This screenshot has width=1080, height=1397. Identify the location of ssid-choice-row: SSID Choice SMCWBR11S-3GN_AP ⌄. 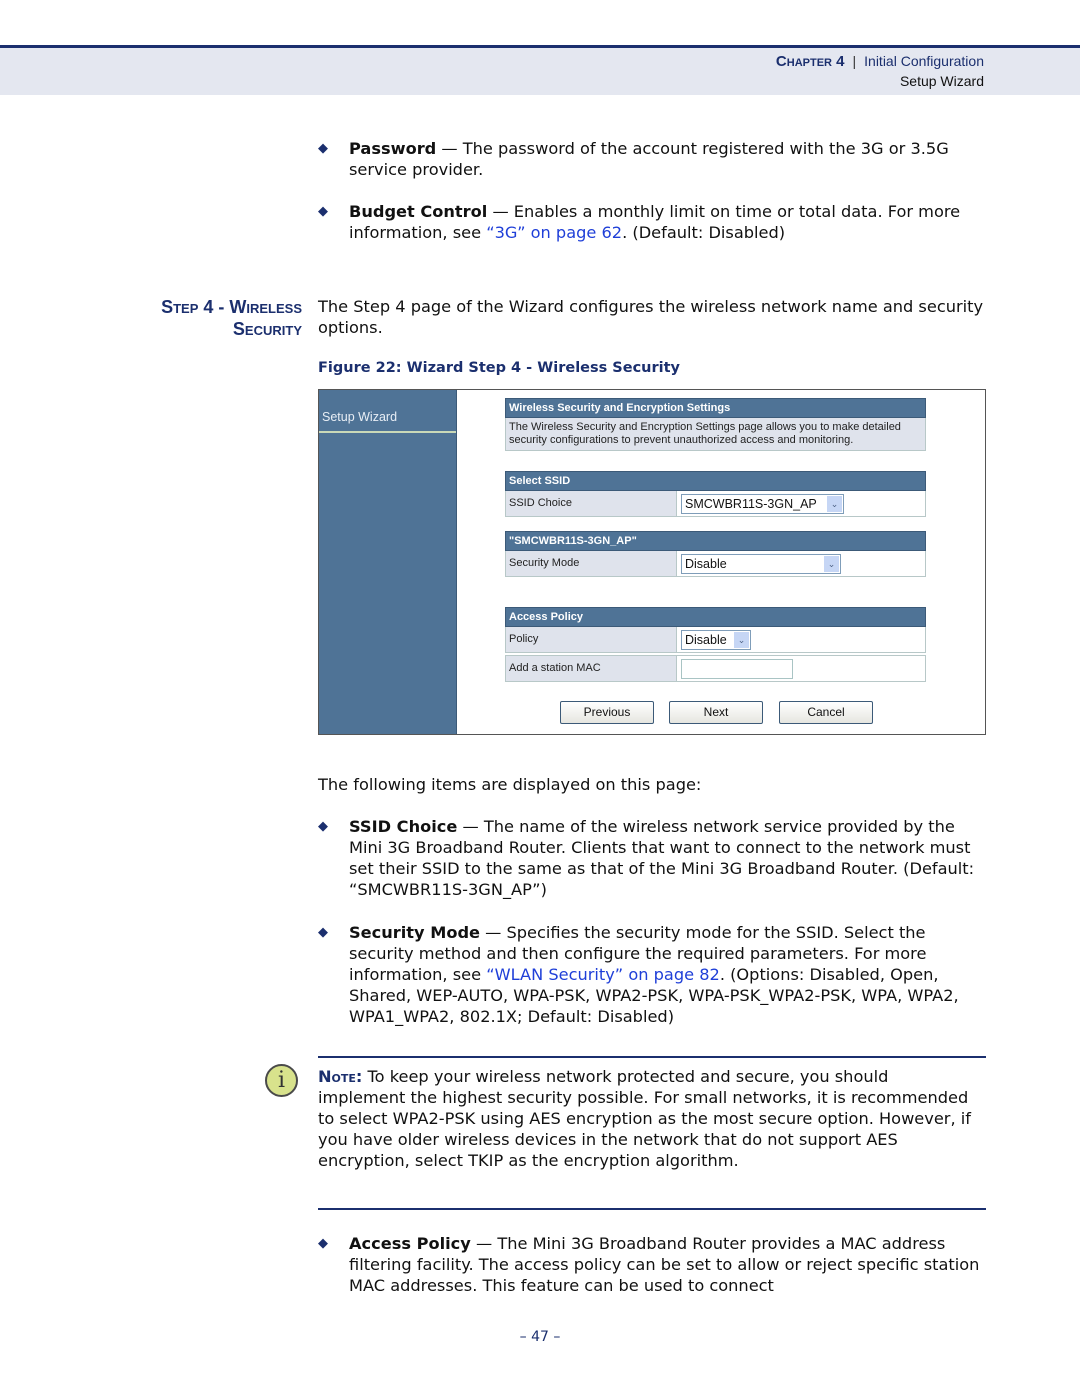
(715, 504).